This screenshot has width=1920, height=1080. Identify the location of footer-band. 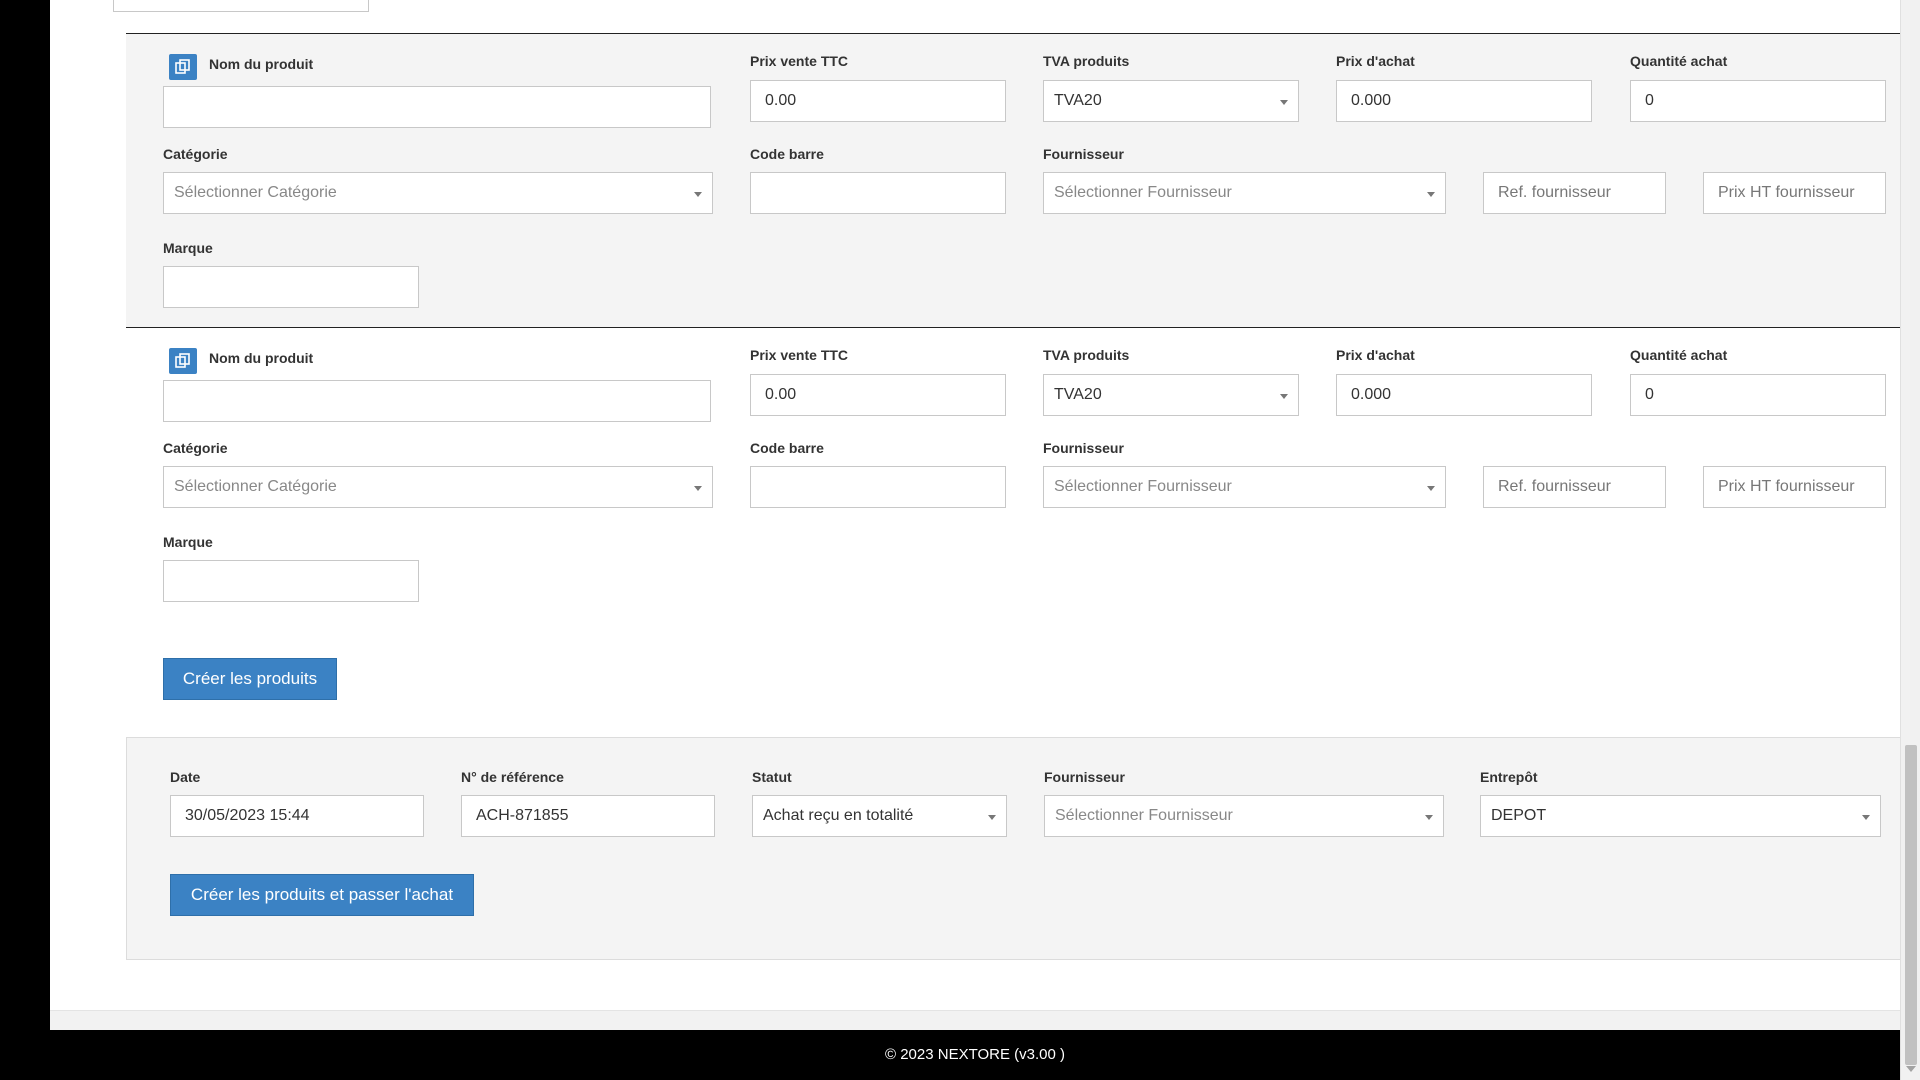
(975, 1020).